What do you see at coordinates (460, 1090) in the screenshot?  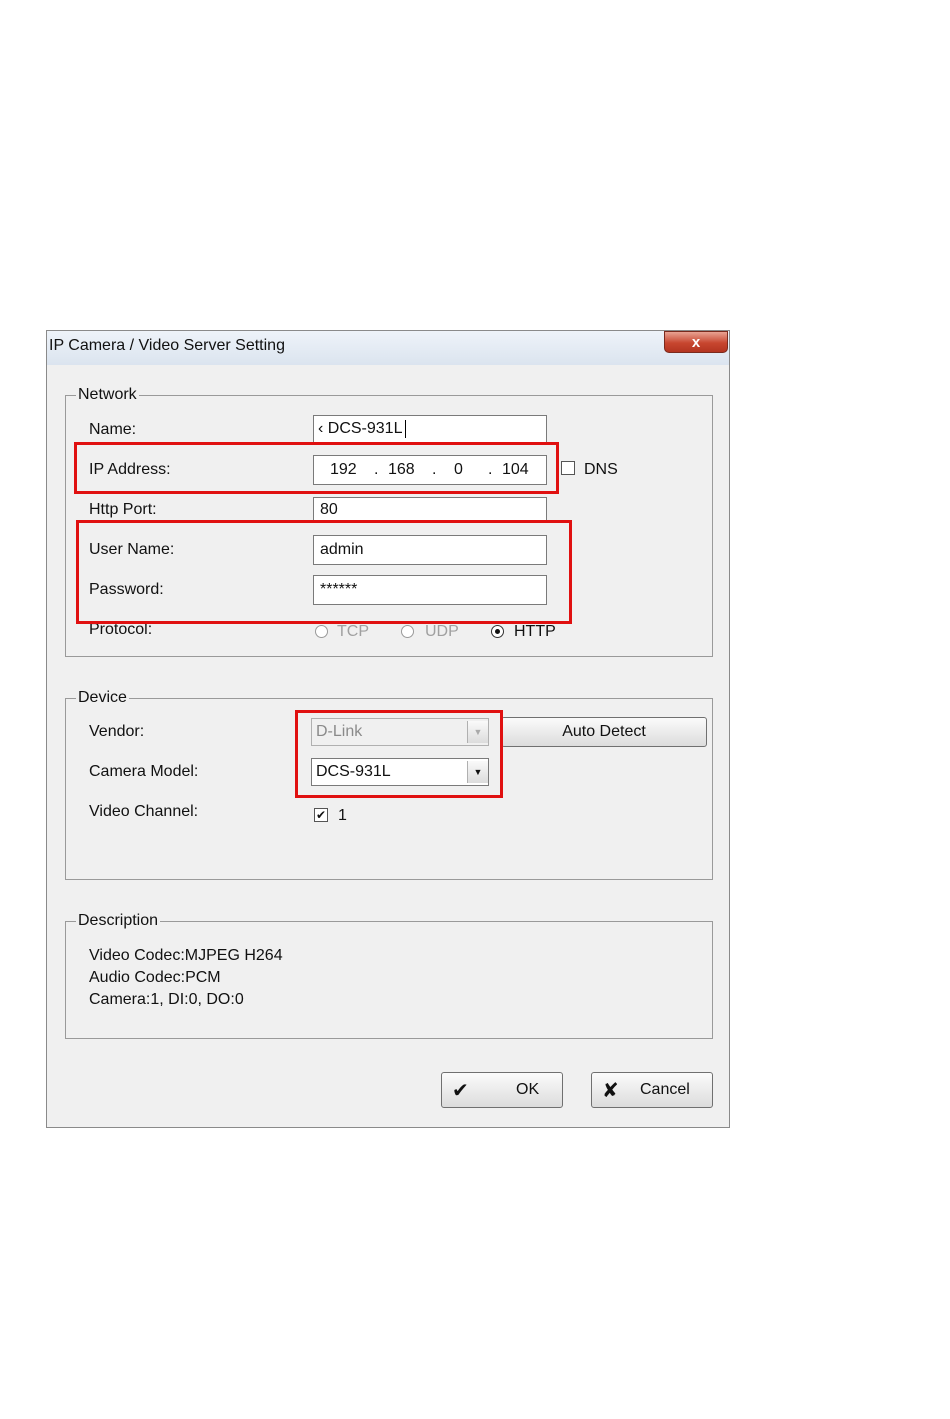 I see `checkmark-icon: ✔` at bounding box center [460, 1090].